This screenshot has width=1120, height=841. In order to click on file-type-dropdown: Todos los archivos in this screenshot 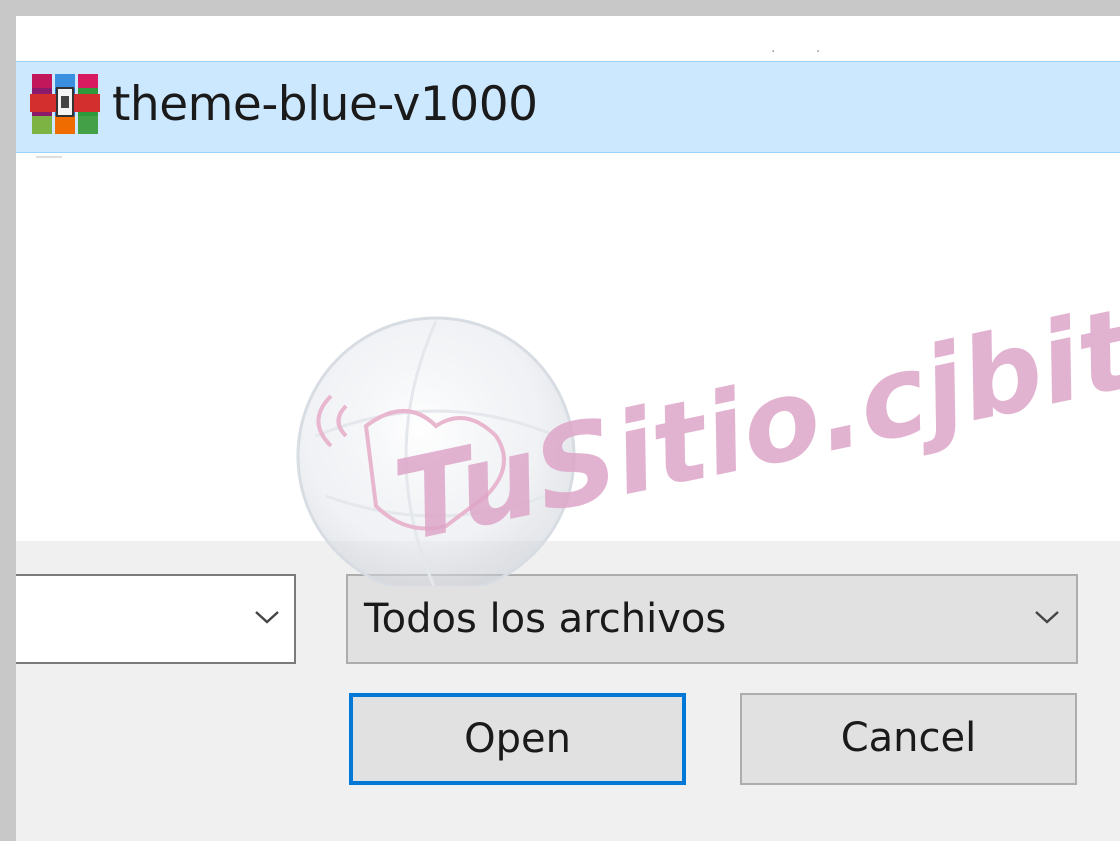, I will do `click(712, 619)`.